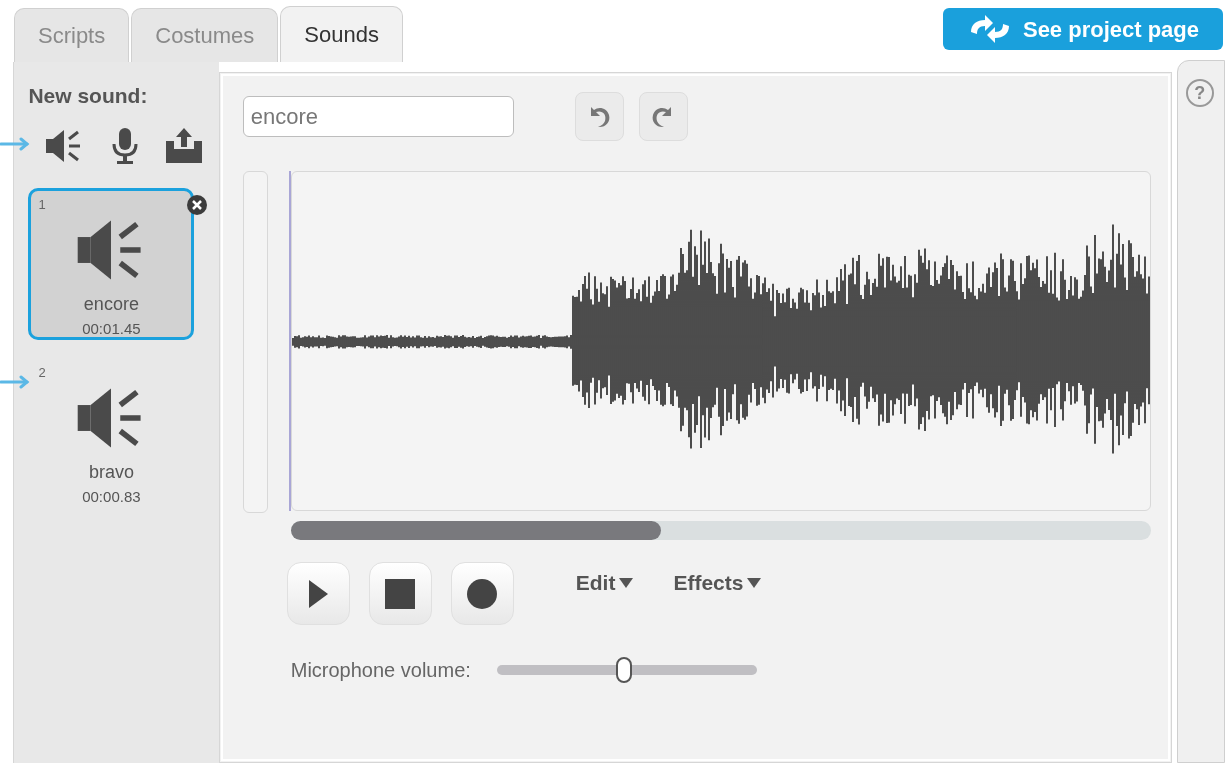 The image size is (1225, 763). What do you see at coordinates (111, 304) in the screenshot?
I see `sound-name: encore` at bounding box center [111, 304].